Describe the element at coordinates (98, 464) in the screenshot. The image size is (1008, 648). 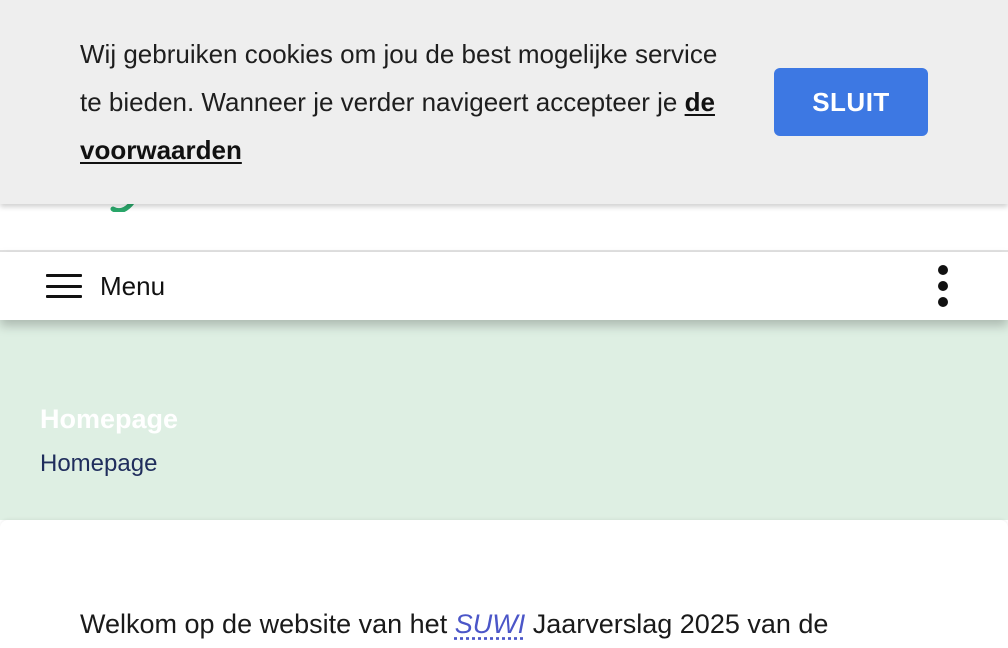
I see `breadcrumb-homepage: Homepage` at that location.